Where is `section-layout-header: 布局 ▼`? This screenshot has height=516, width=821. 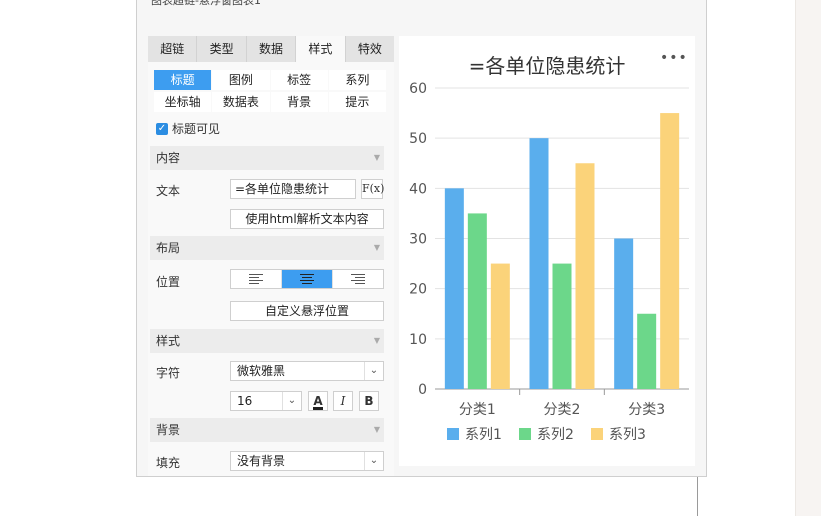
section-layout-header: 布局 ▼ is located at coordinates (267, 248).